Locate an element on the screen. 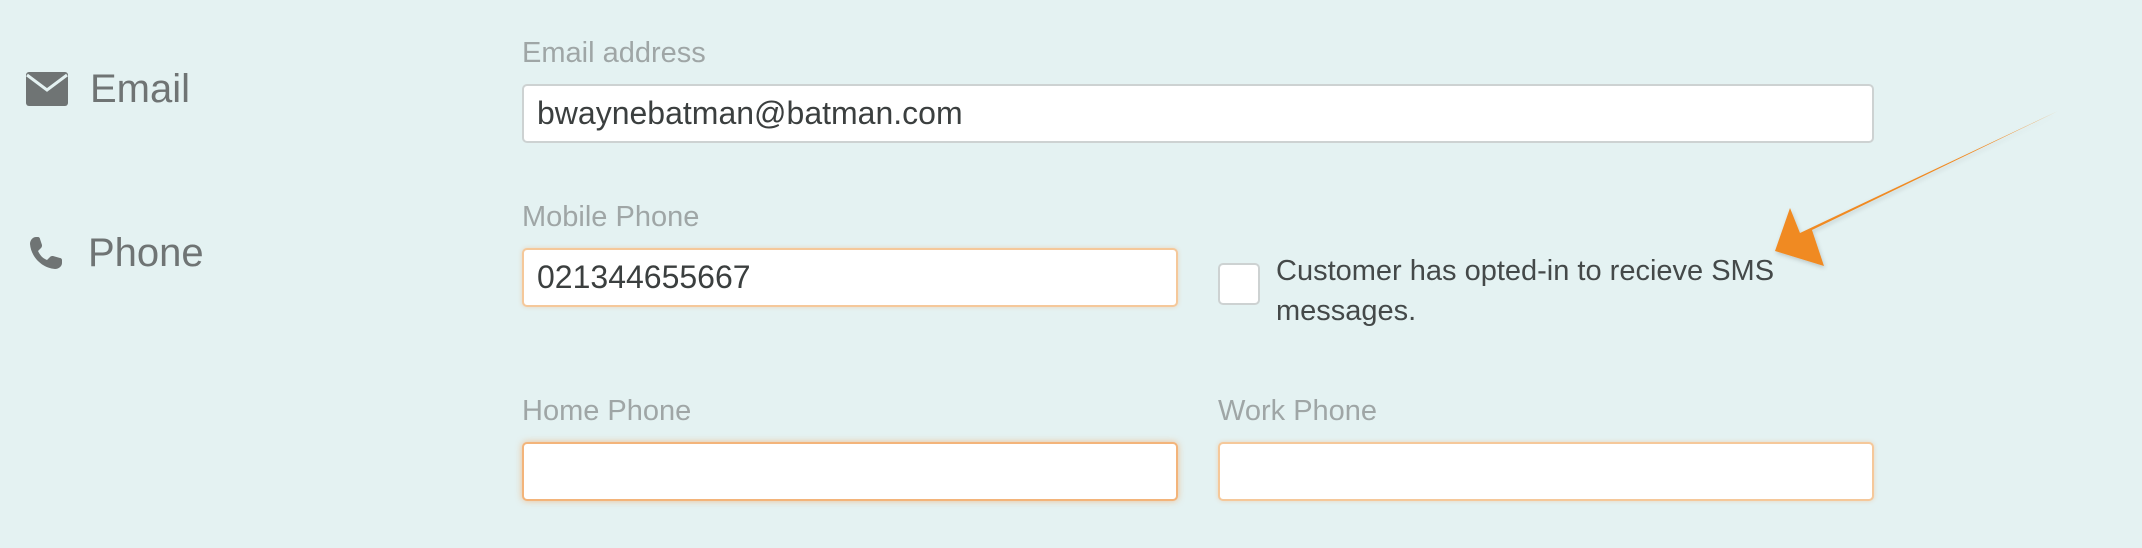 This screenshot has width=2142, height=548. email-field-label: Email address is located at coordinates (614, 53).